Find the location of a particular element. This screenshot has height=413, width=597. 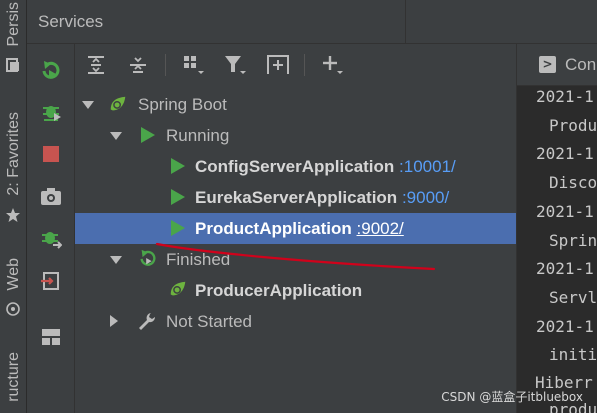

services-header: Services is located at coordinates (312, 22).